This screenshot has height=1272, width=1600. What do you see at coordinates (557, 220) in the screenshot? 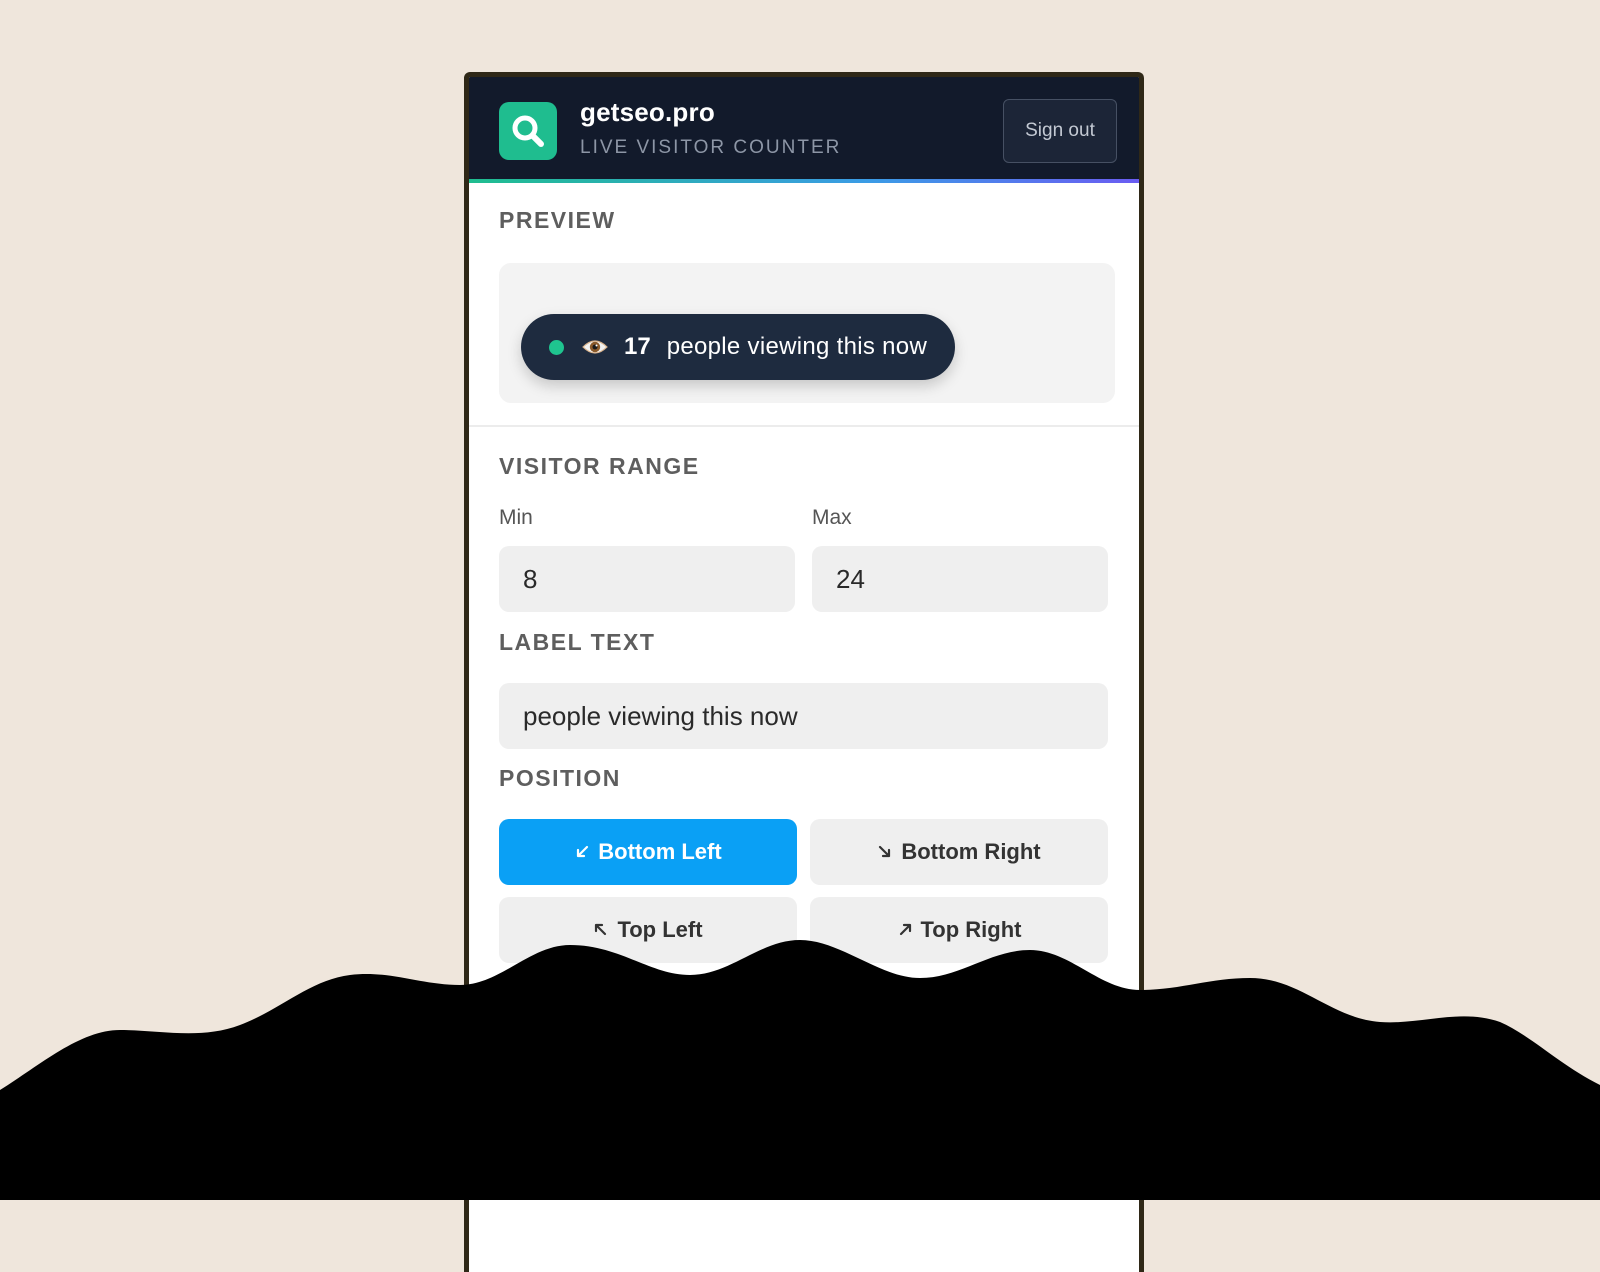
I see `preview-section-label: PREVIEW` at bounding box center [557, 220].